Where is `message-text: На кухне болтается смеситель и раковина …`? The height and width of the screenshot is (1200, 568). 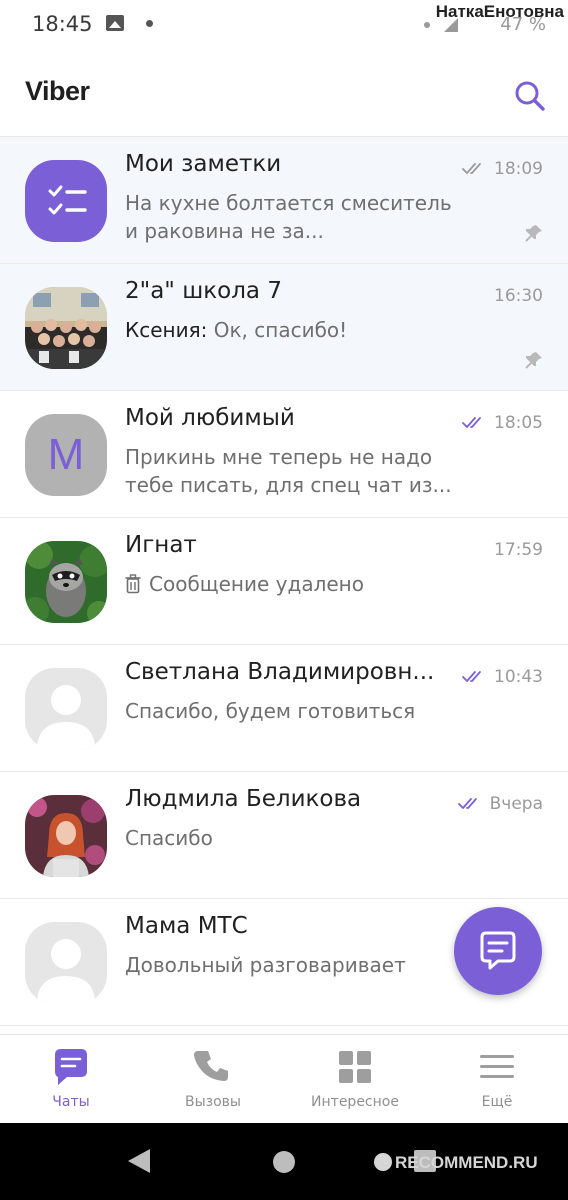 message-text: На кухне болтается смеситель и раковина … is located at coordinates (288, 217).